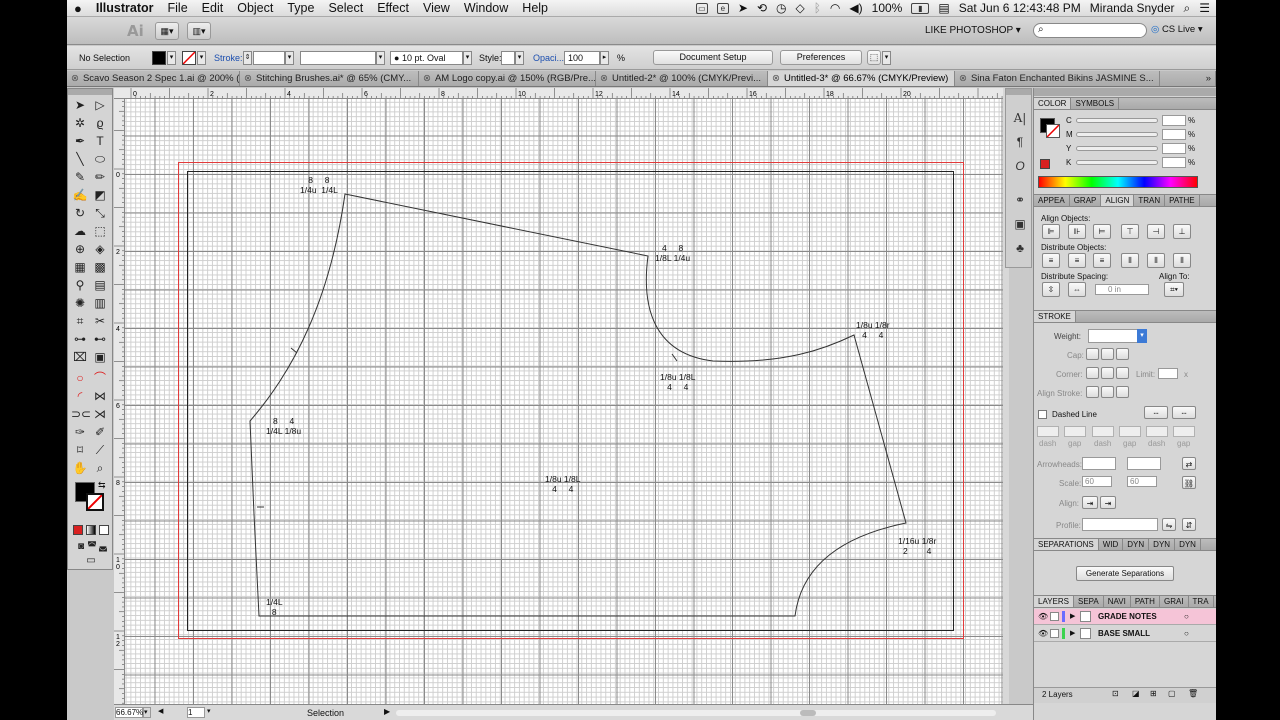 The image size is (1280, 720). Describe the element at coordinates (125, 8) in the screenshot. I see `app-menu: Illustrator` at that location.